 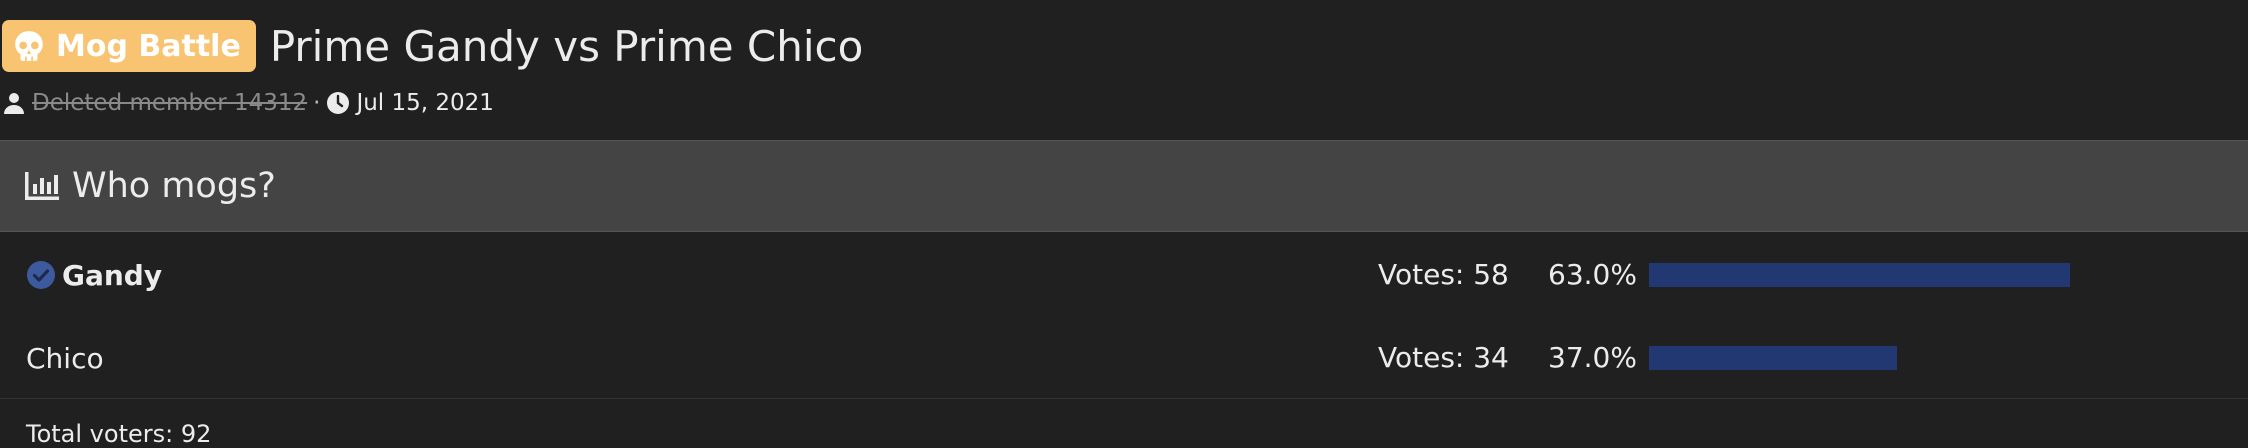 I want to click on thread-meta: Deleted member 14312 · Jul 15, 2021, so click(x=248, y=103).